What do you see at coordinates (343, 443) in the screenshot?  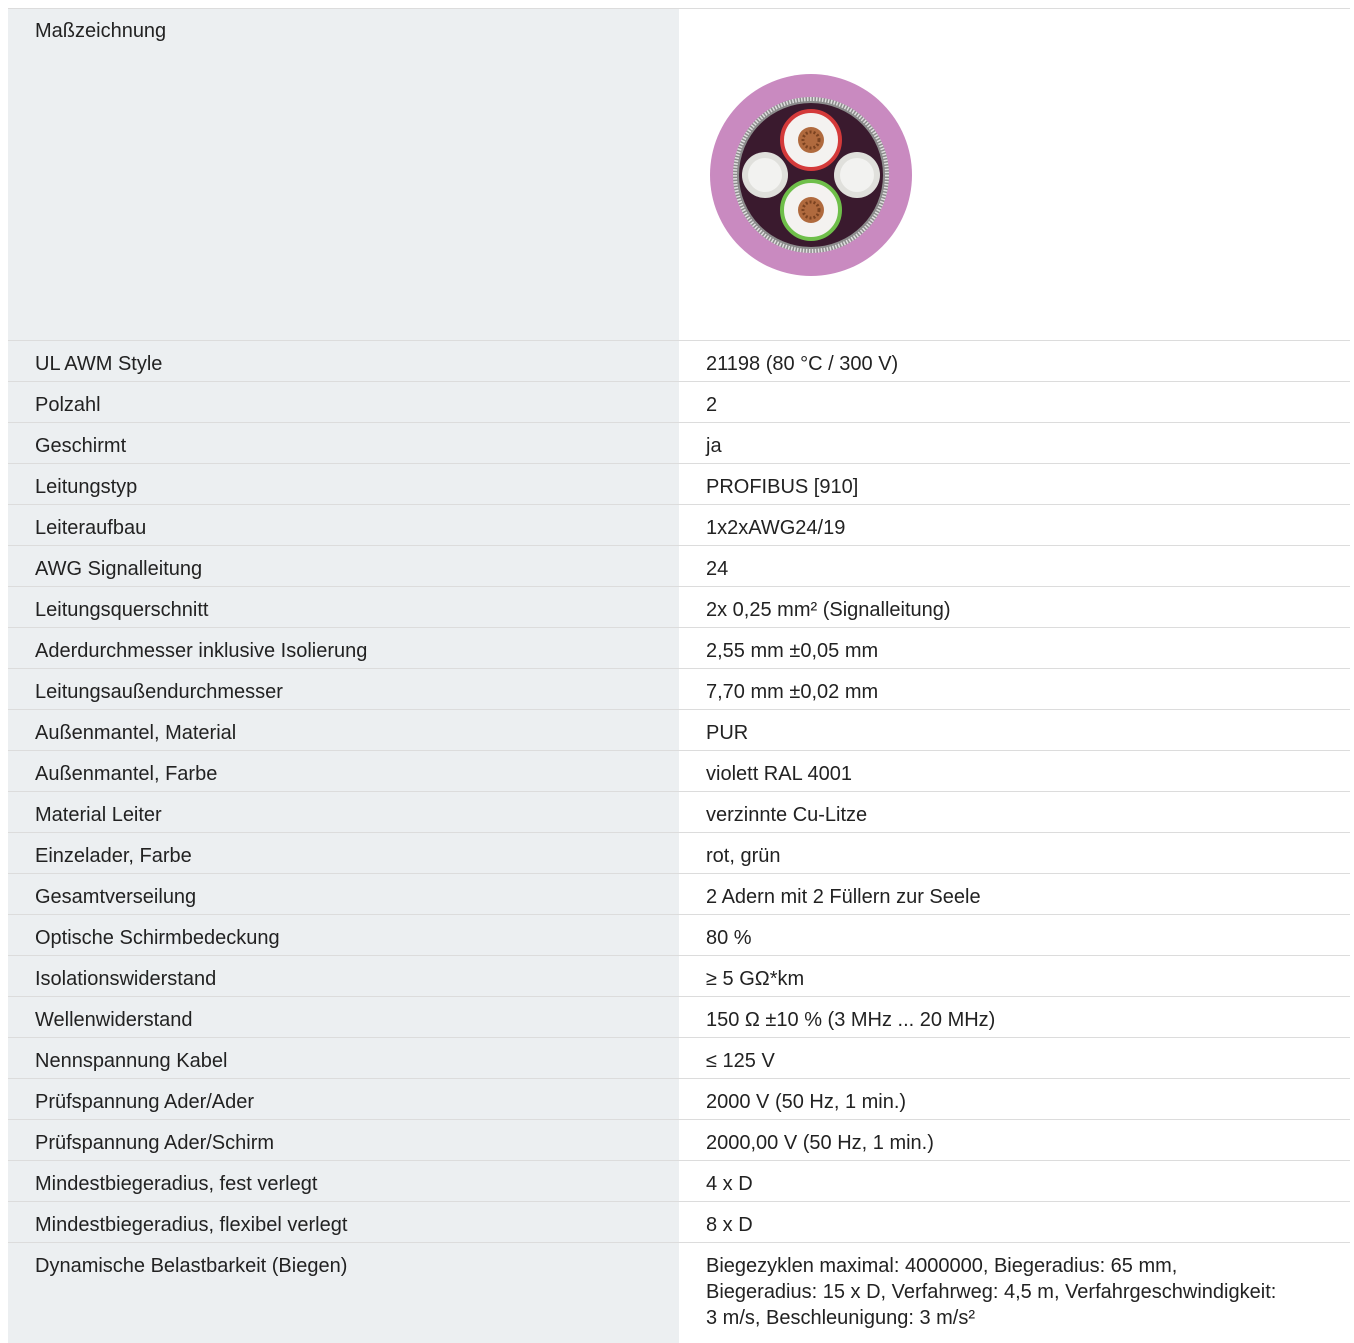 I see `spec-label: Geschirmt` at bounding box center [343, 443].